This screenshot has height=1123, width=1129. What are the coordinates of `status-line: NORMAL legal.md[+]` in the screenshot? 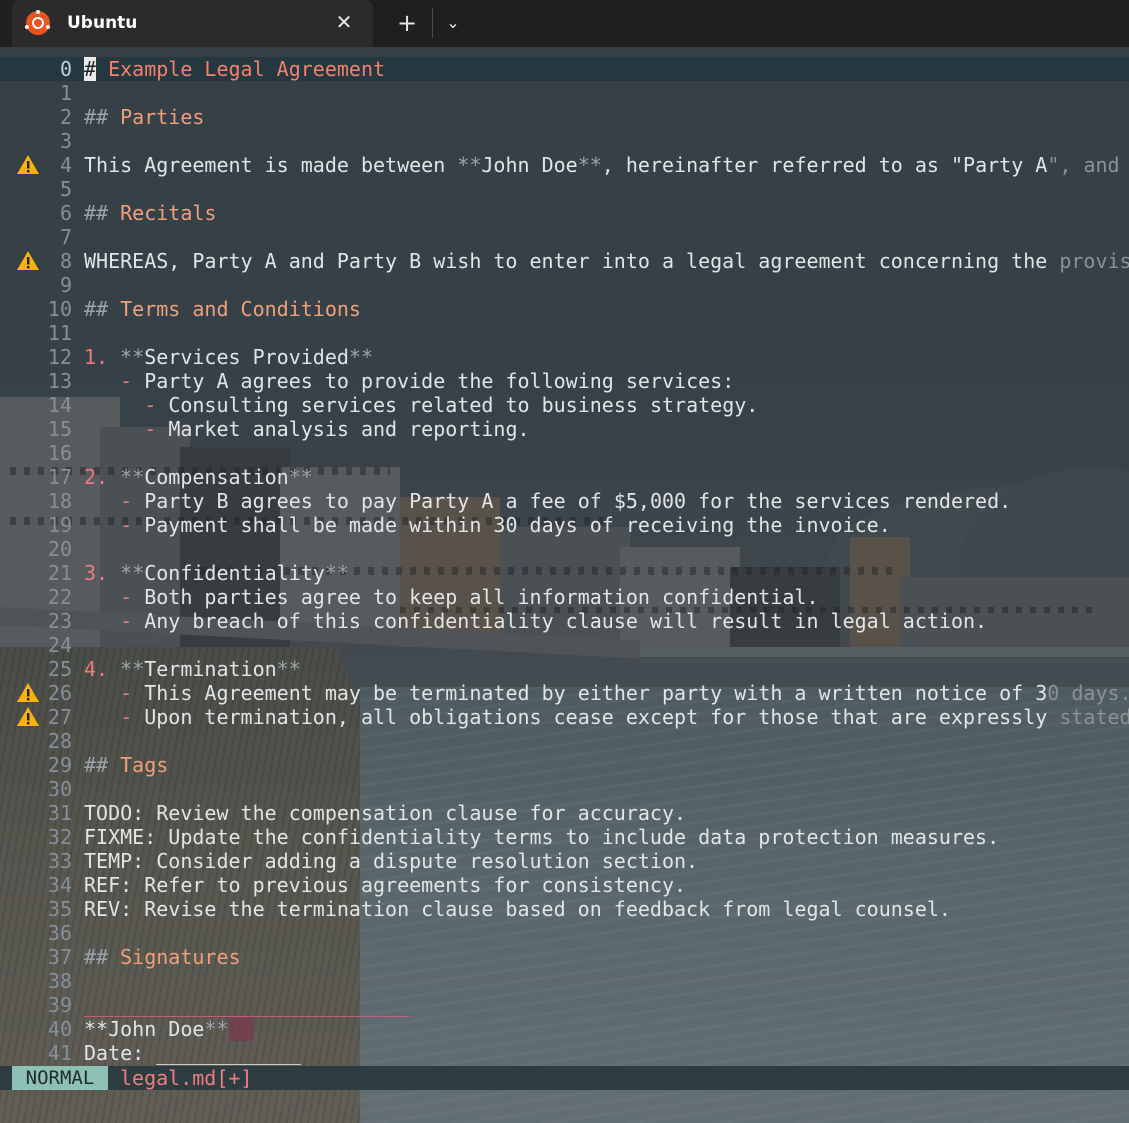 It's located at (564, 1078).